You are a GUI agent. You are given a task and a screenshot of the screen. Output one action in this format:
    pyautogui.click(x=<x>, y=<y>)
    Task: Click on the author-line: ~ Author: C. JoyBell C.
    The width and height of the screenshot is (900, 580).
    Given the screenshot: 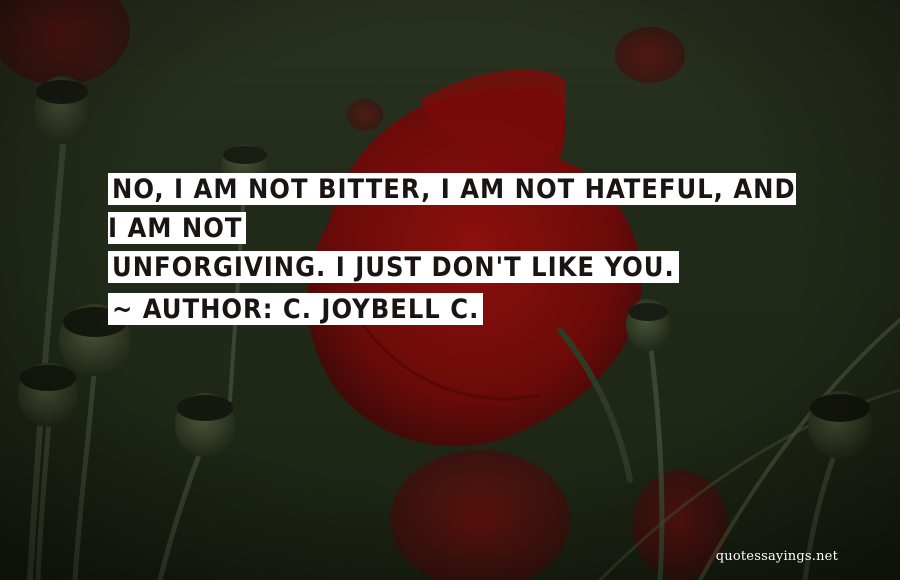 What is the action you would take?
    pyautogui.click(x=458, y=309)
    